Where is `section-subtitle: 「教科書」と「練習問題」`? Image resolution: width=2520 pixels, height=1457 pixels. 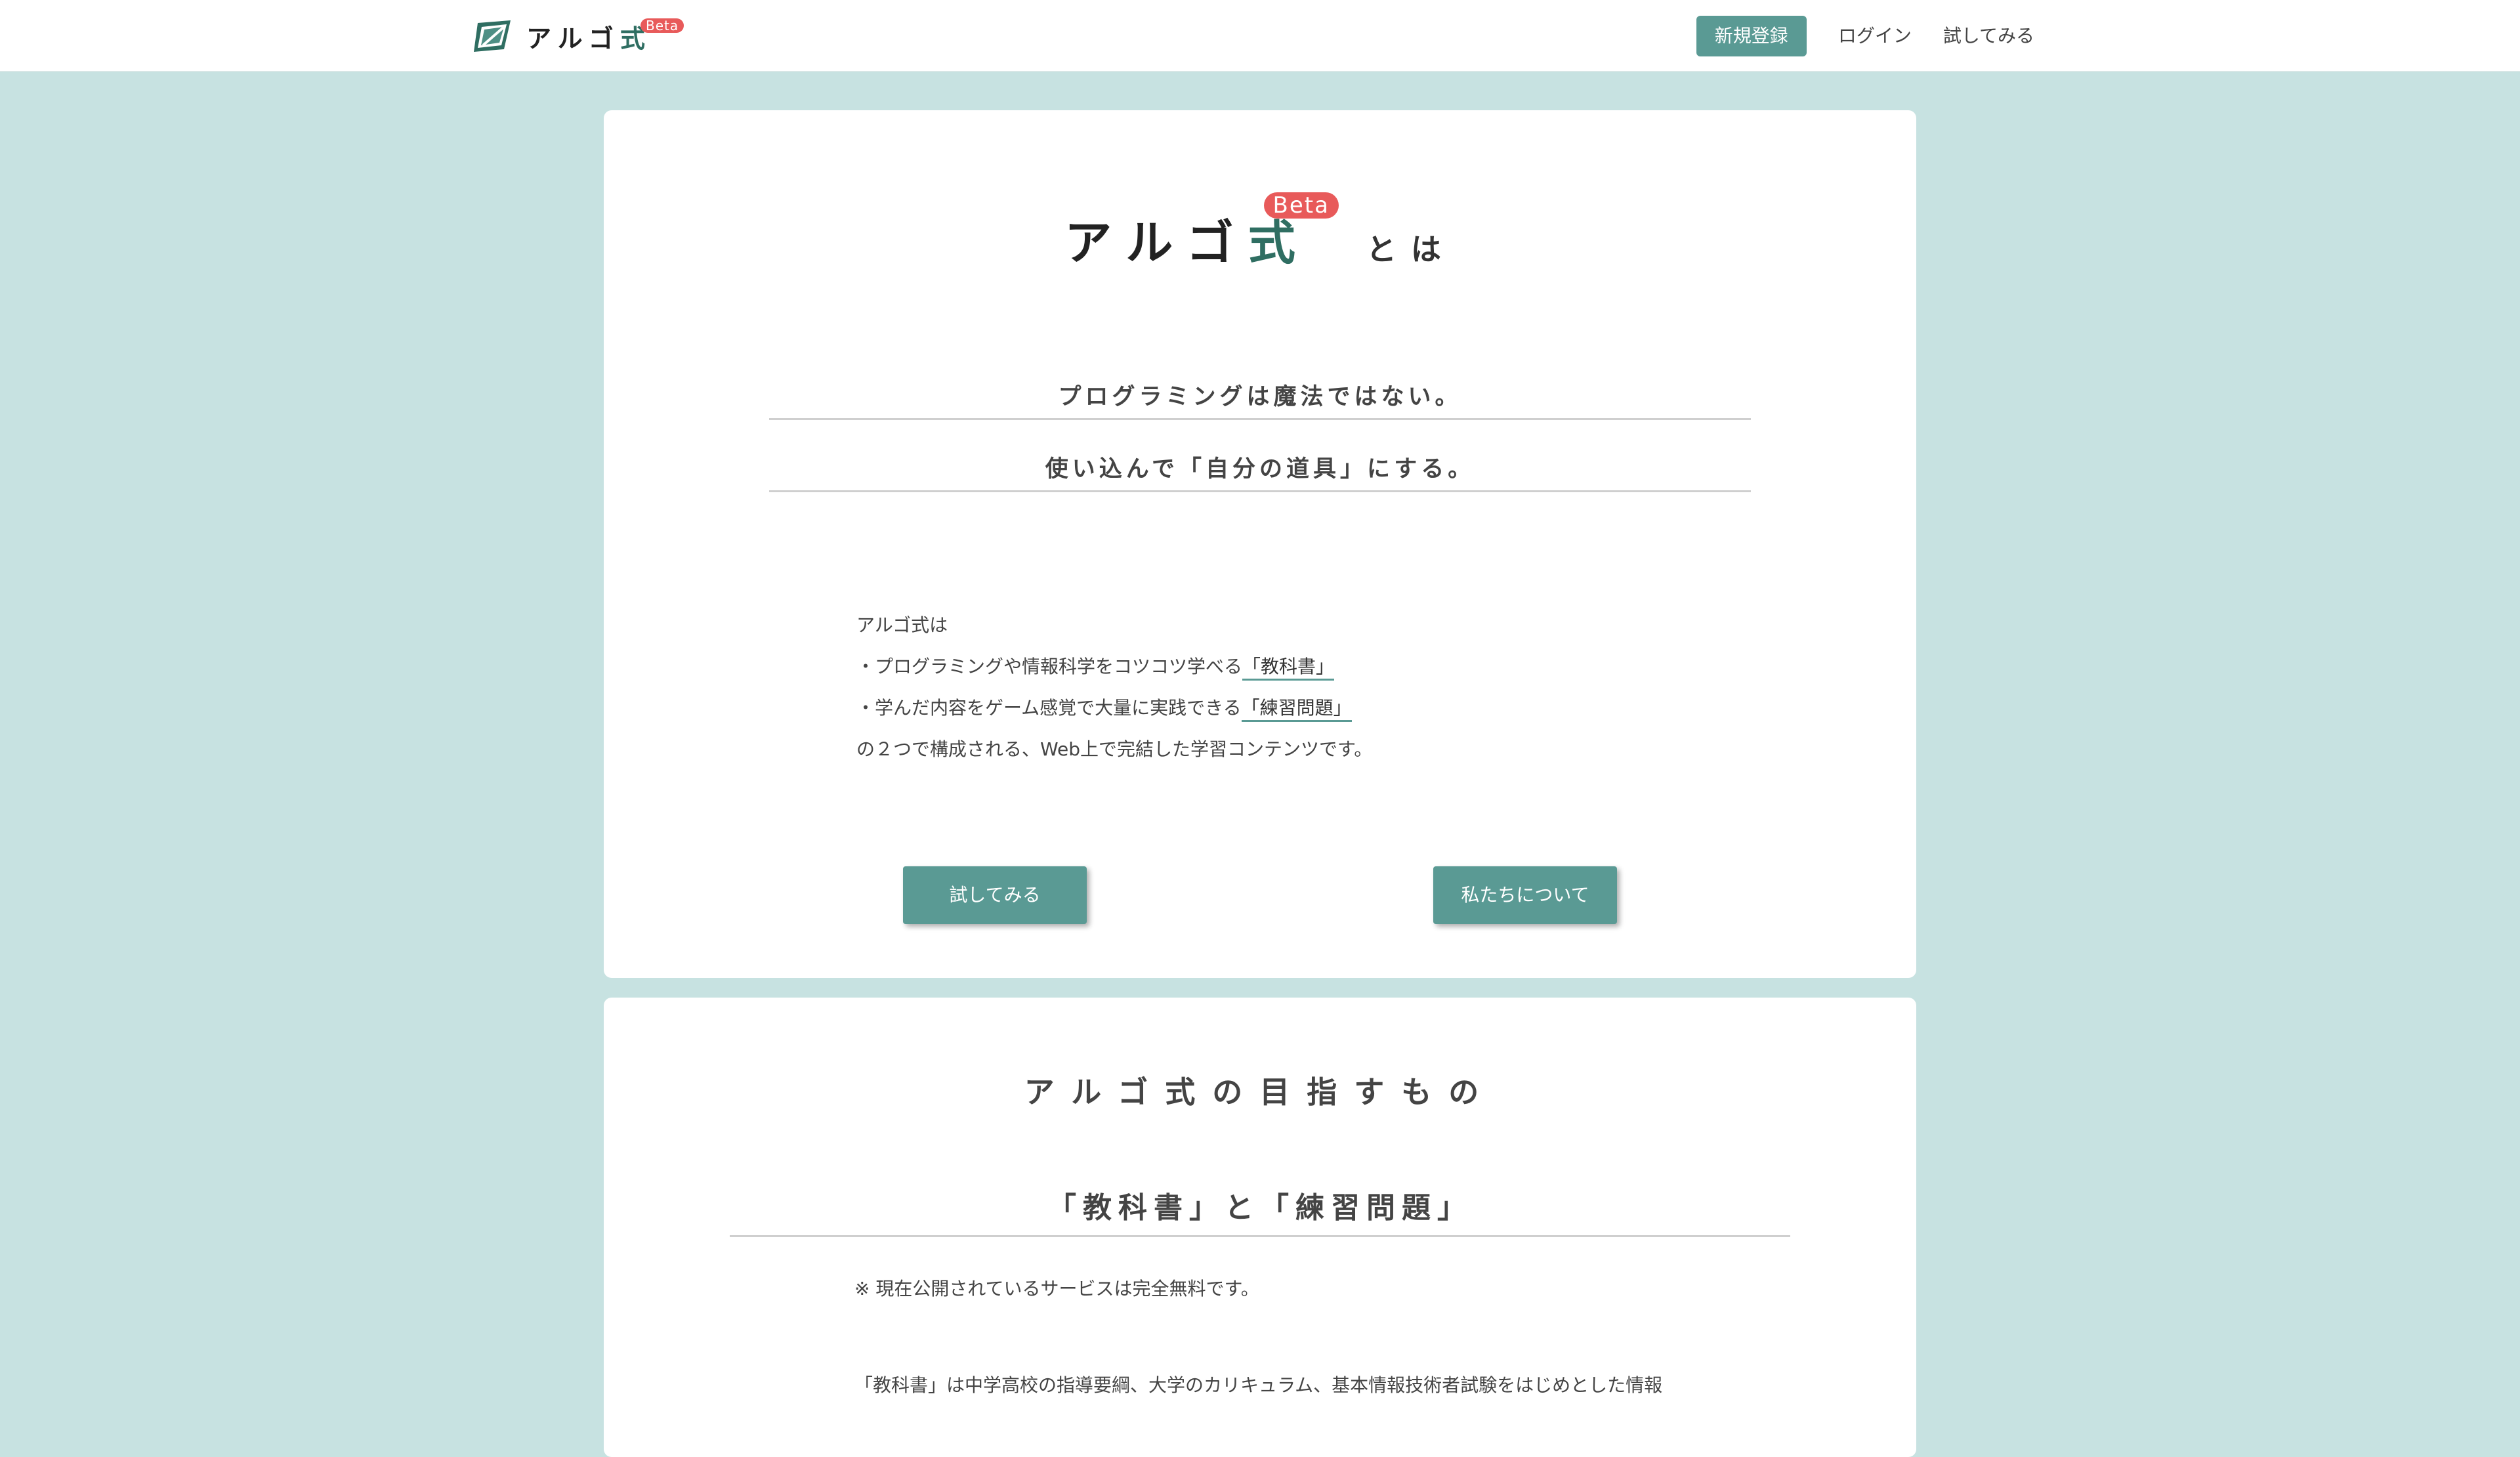
section-subtitle: 「教科書」と「練習問題」 is located at coordinates (1260, 1210).